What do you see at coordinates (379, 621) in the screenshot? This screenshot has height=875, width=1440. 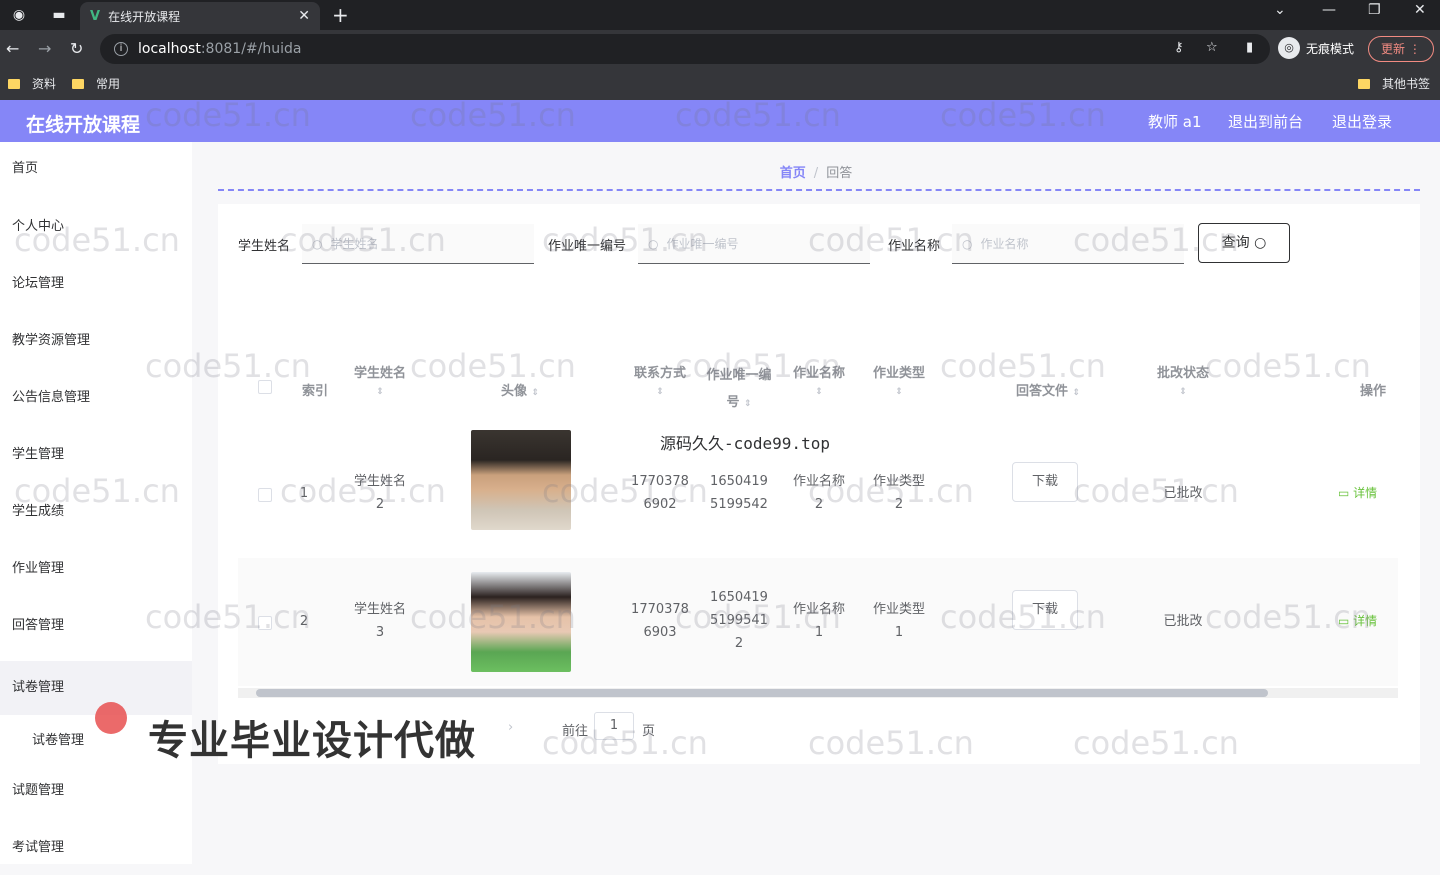 I see `cell-student: 学生姓名3` at bounding box center [379, 621].